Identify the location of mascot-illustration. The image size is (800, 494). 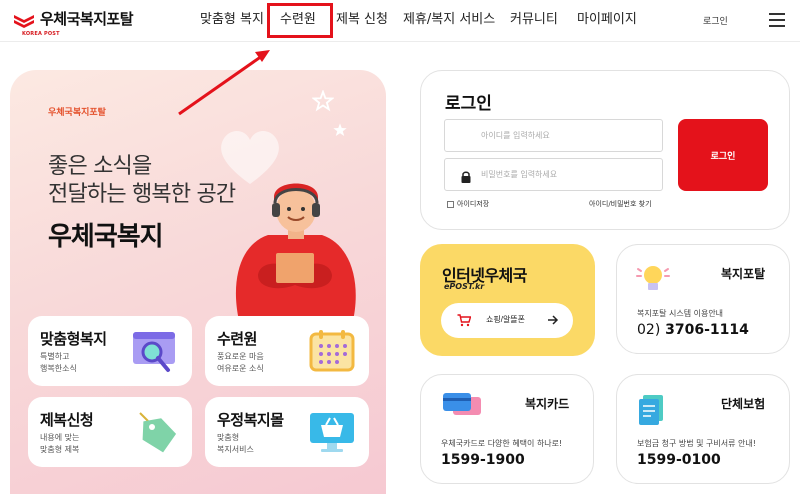
(295, 254).